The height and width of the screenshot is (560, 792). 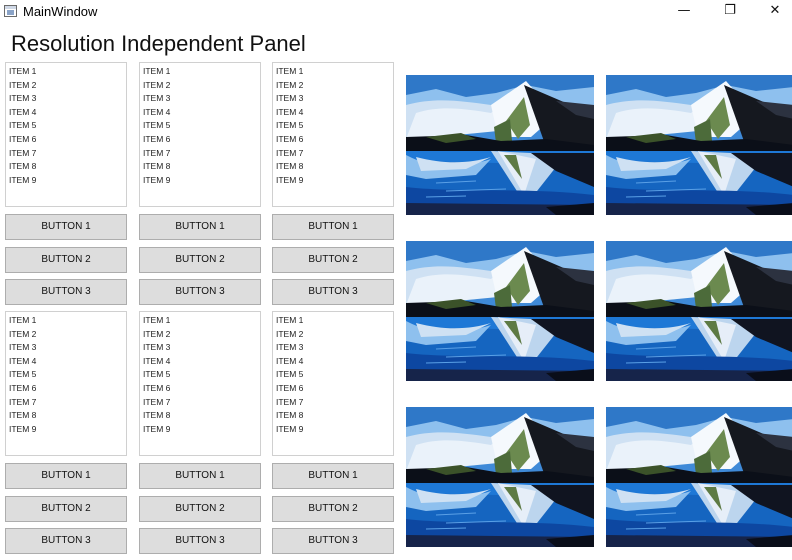 What do you see at coordinates (684, 12) in the screenshot?
I see `minimize-button: —` at bounding box center [684, 12].